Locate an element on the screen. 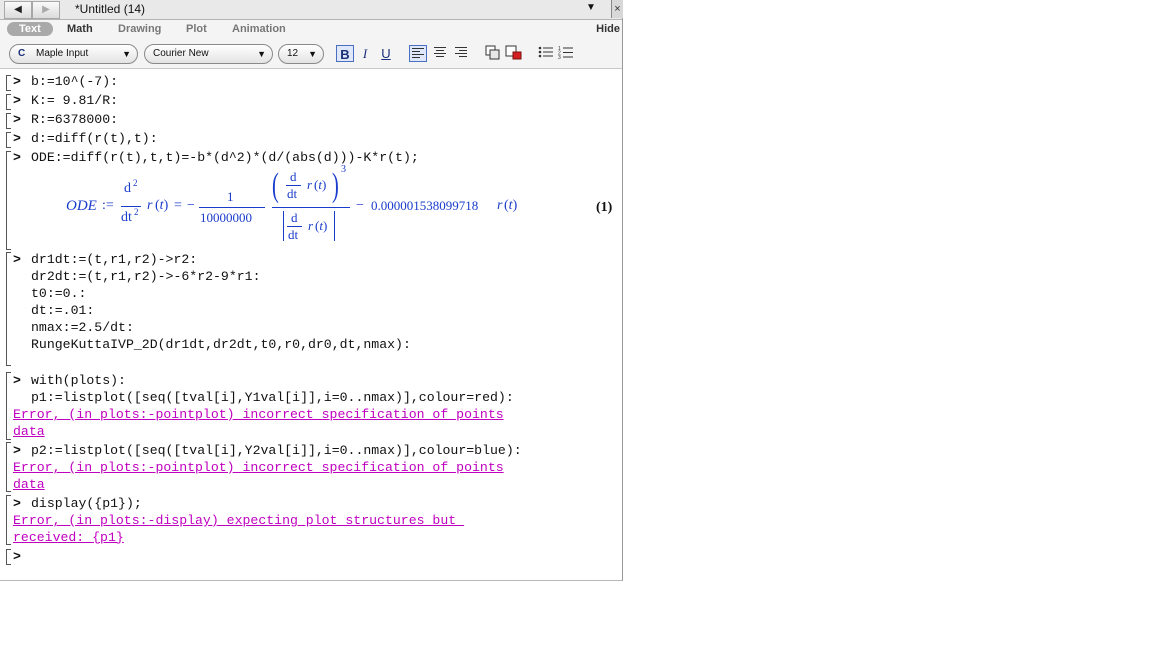 Image resolution: width=1152 pixels, height=648 pixels. back-arrow-icon: ◀ is located at coordinates (18, 10).